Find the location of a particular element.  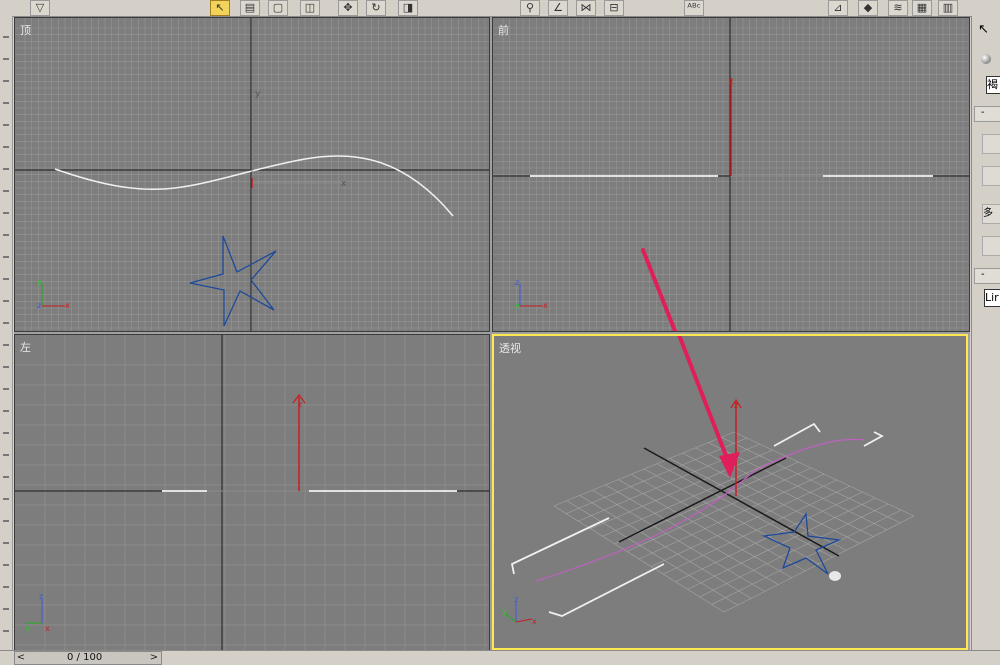

material-editor-icon: ≋ is located at coordinates (898, 8).